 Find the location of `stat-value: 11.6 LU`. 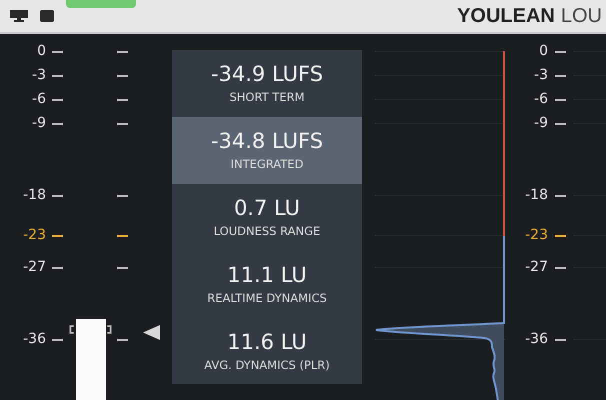

stat-value: 11.6 LU is located at coordinates (267, 342).